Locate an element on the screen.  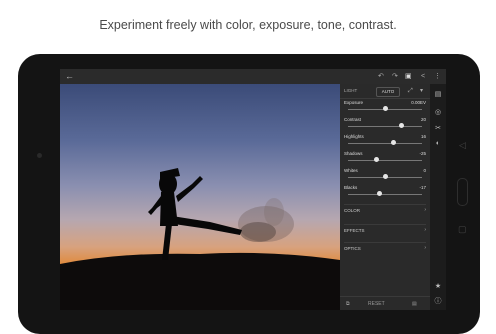
slider-row: Contrast 20 is located at coordinates (385, 125).